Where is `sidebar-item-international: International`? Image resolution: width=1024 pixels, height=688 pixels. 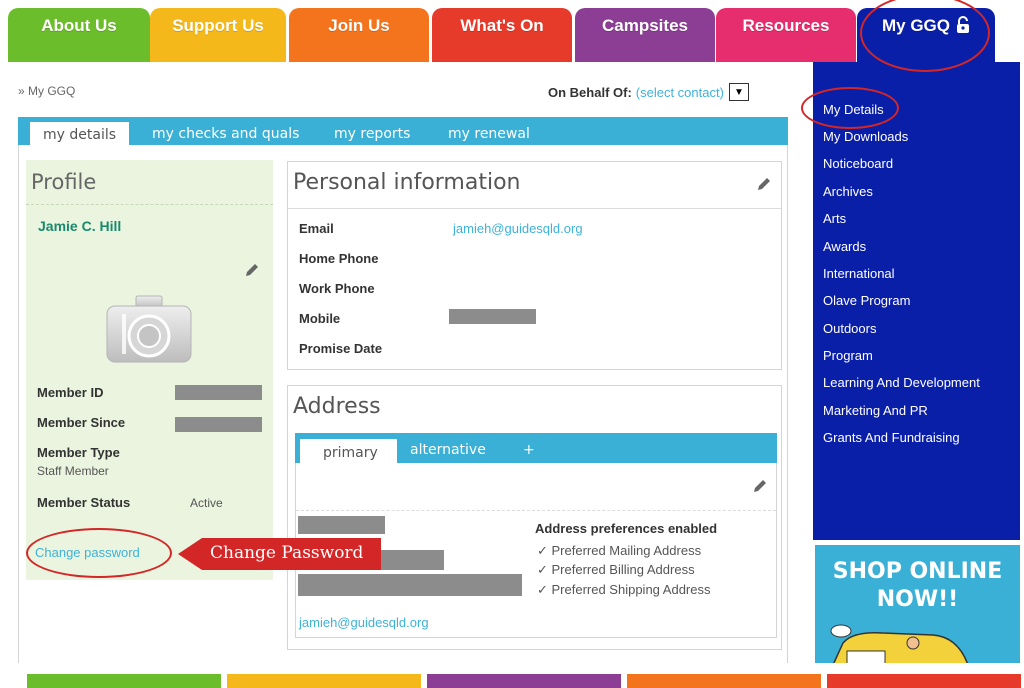
sidebar-item-international: International is located at coordinates (859, 273).